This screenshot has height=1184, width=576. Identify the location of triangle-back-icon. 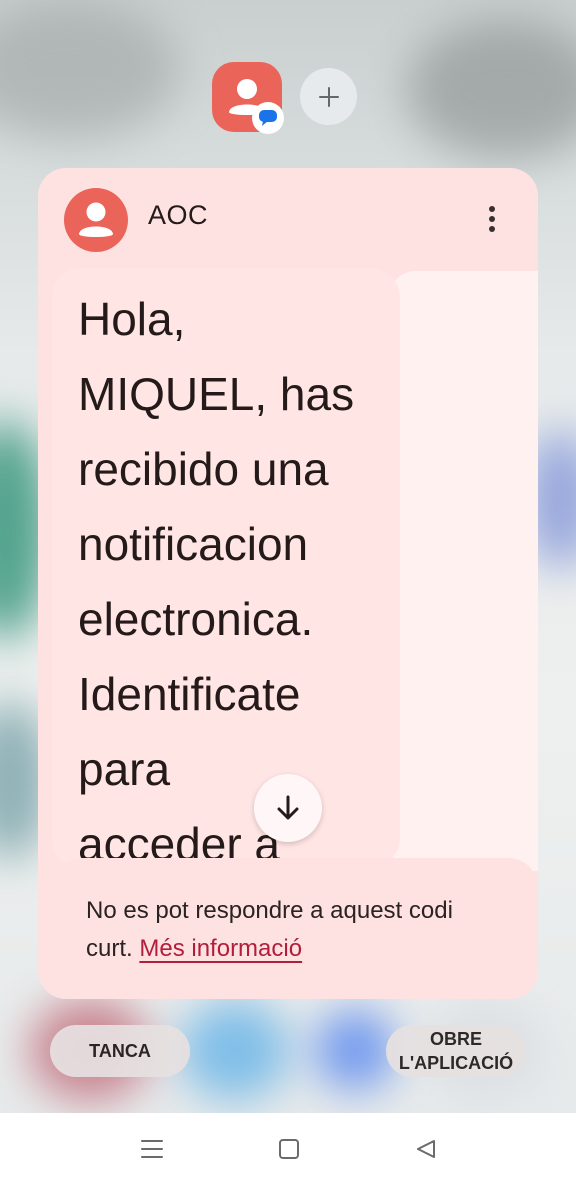
(426, 1148).